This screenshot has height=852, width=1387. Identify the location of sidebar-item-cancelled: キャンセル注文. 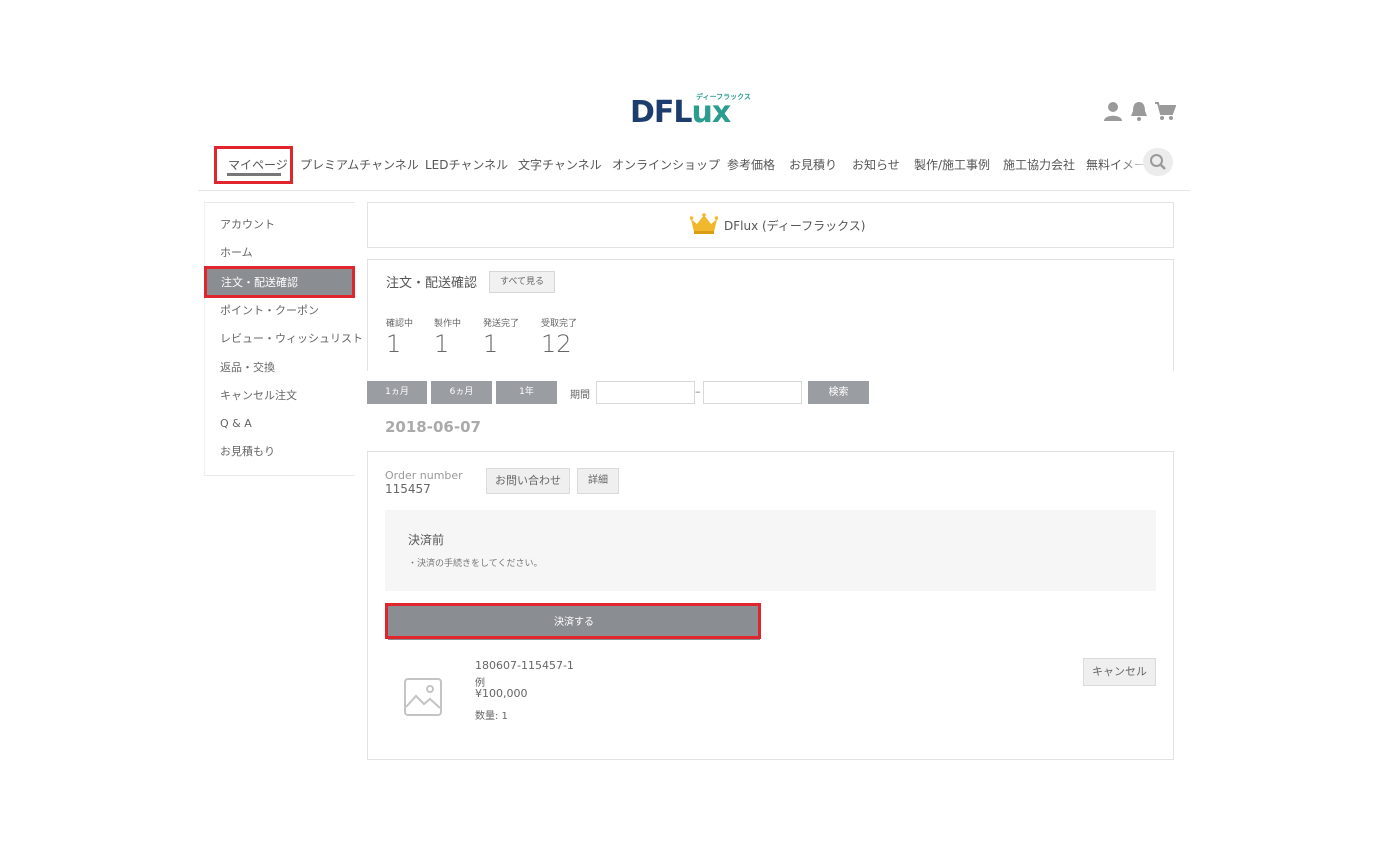
(280, 396).